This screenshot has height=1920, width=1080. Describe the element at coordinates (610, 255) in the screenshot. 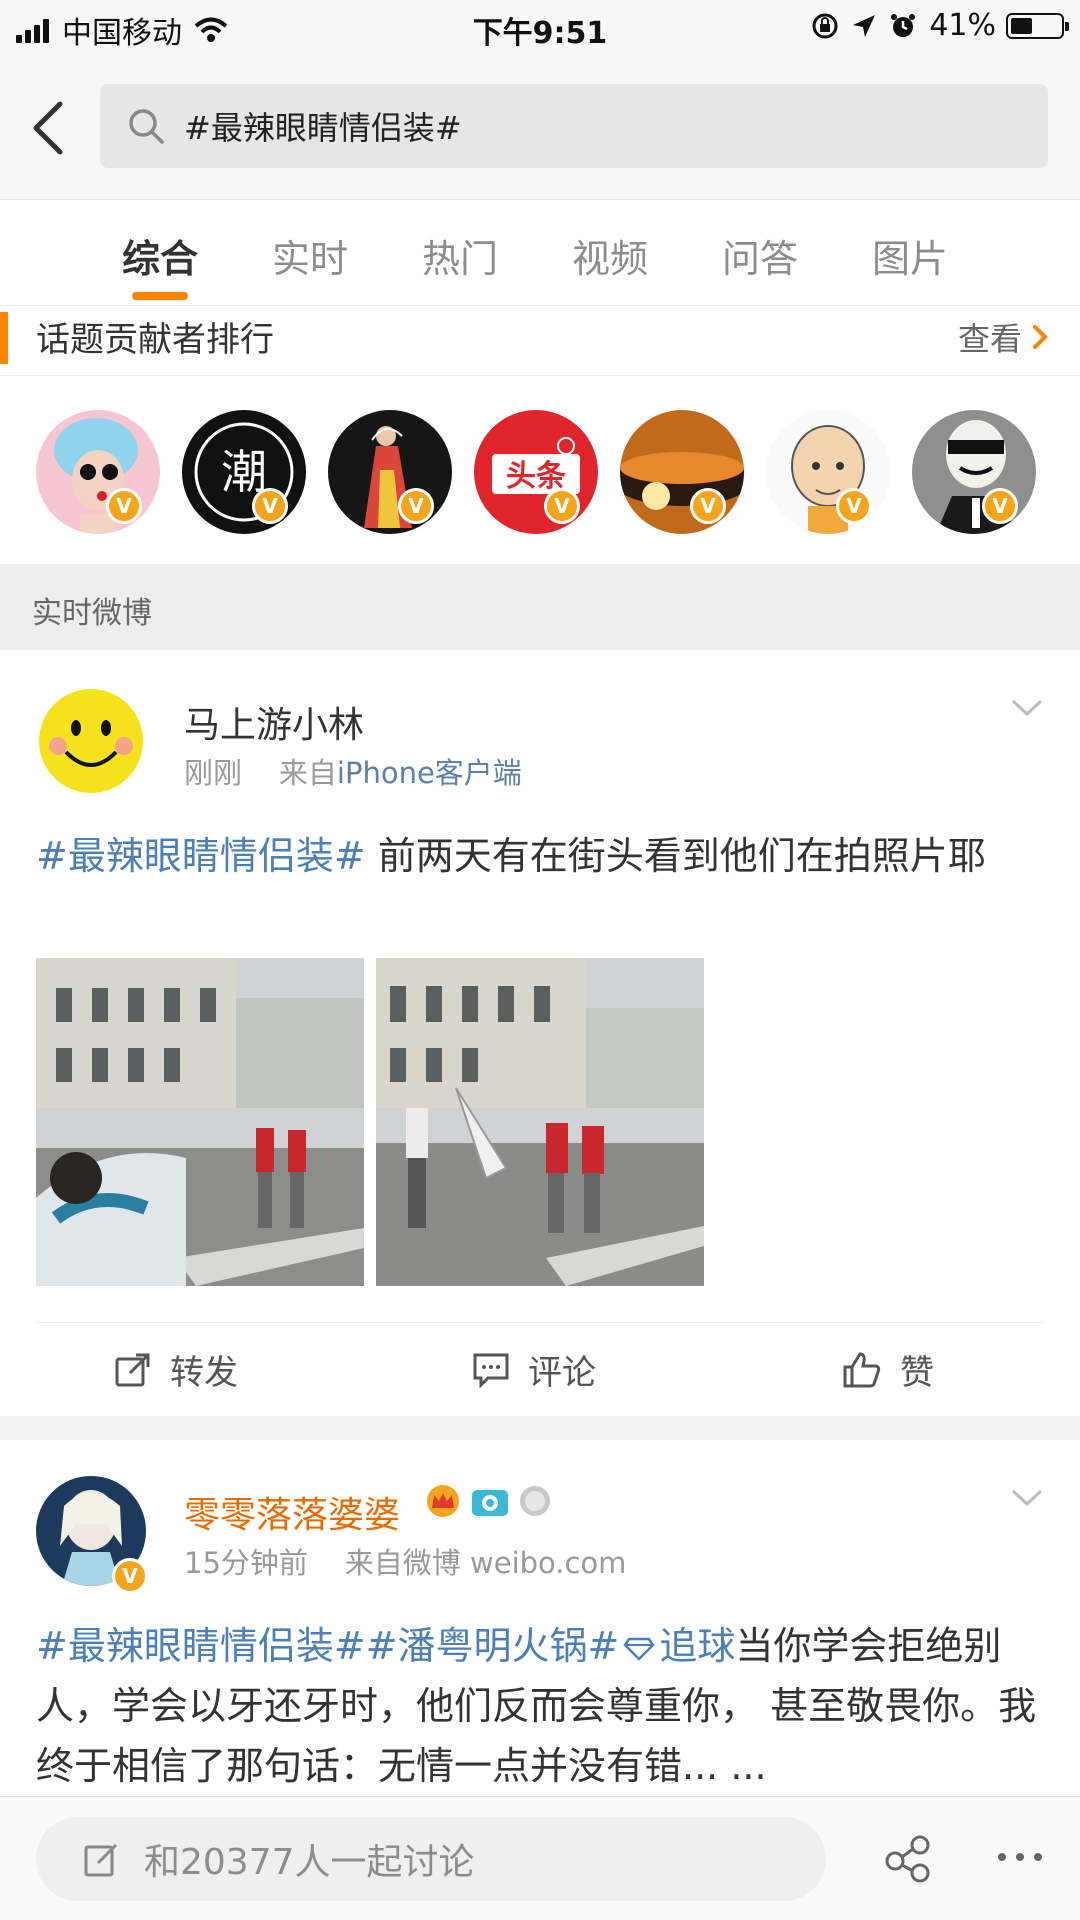

I see `tab-video: 视频` at that location.